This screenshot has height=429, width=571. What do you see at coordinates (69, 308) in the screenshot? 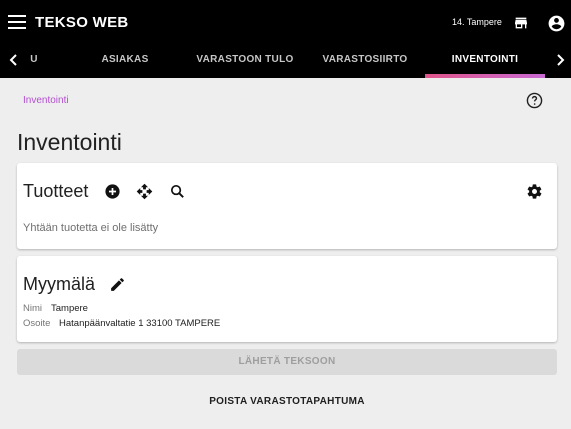
I see `store-name-value: Tampere` at bounding box center [69, 308].